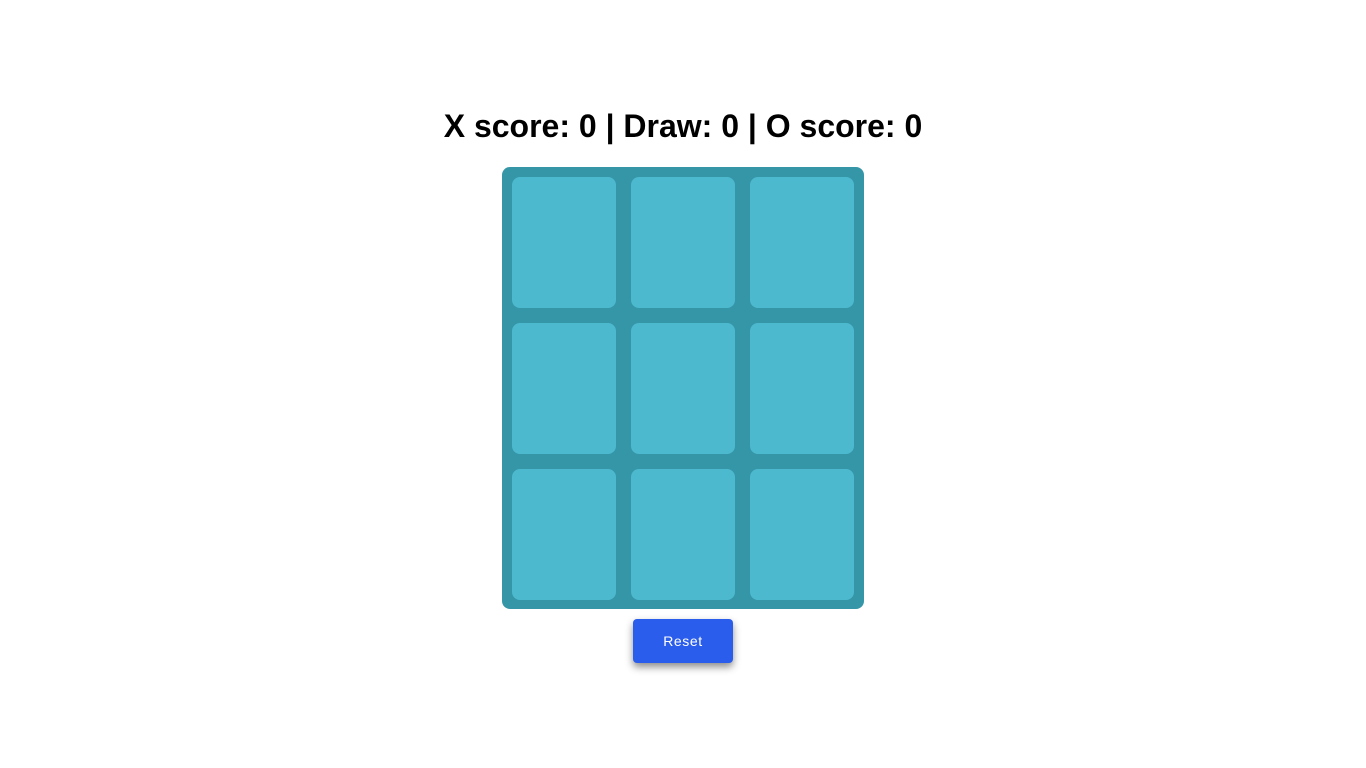  What do you see at coordinates (511, 126) in the screenshot?
I see `x-score-label: X score:` at bounding box center [511, 126].